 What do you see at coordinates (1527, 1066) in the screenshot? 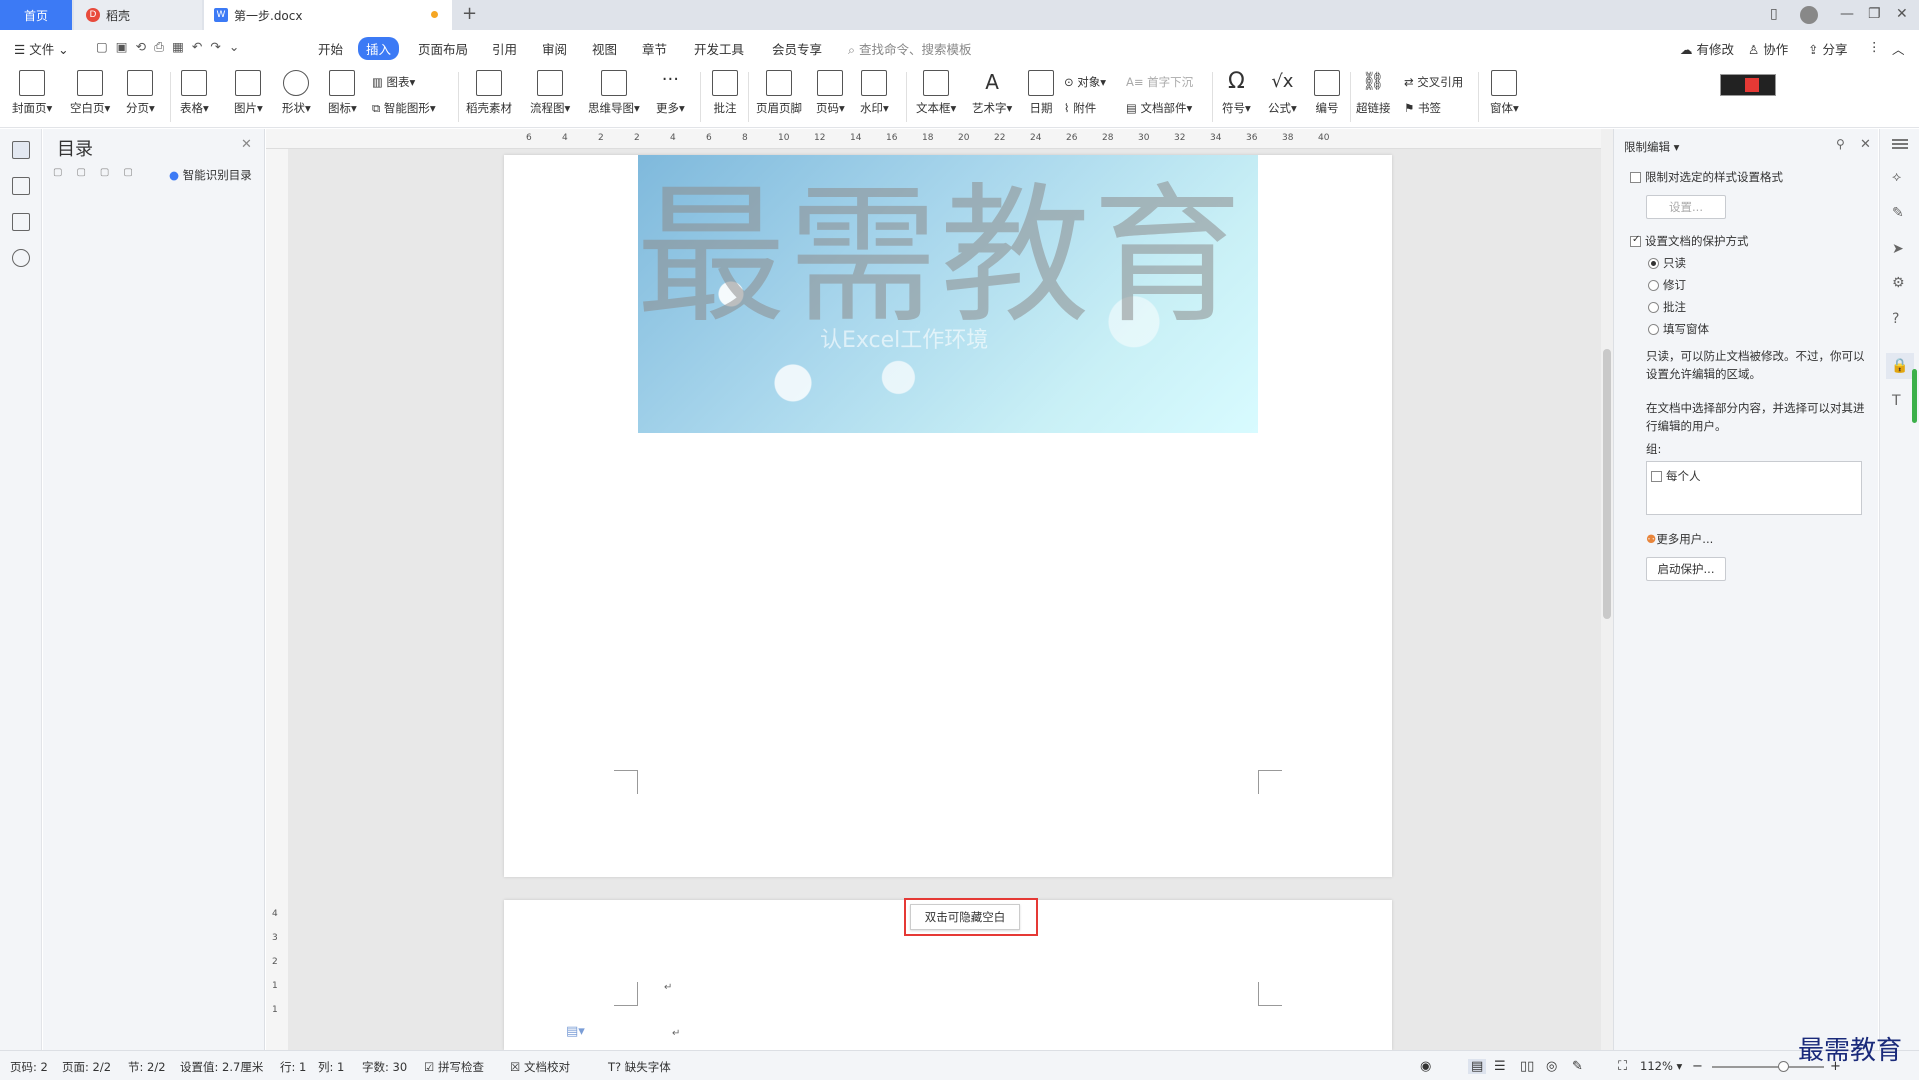
I see `read-view-icon: ▯▯` at bounding box center [1527, 1066].